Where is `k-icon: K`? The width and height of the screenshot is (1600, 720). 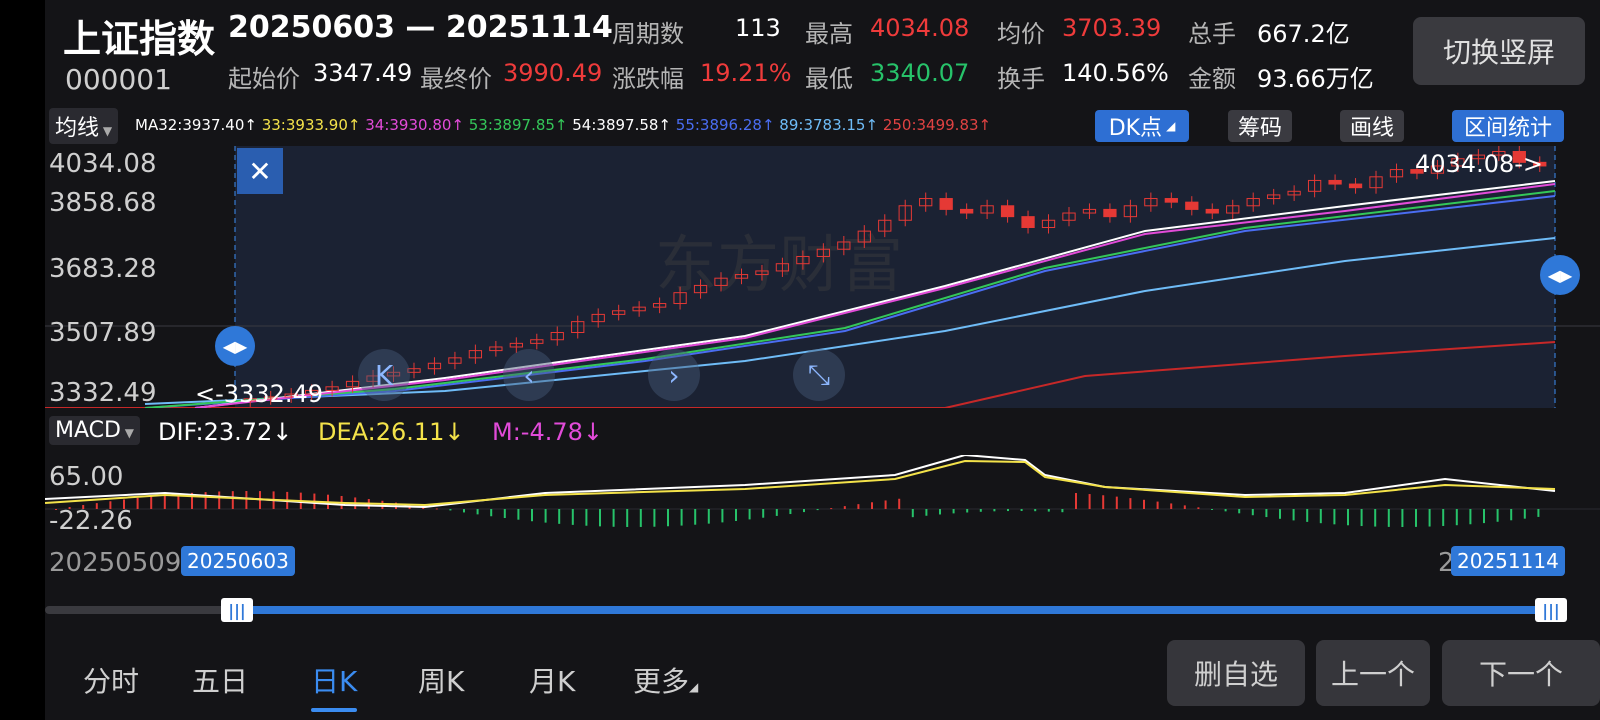 k-icon: K is located at coordinates (384, 375).